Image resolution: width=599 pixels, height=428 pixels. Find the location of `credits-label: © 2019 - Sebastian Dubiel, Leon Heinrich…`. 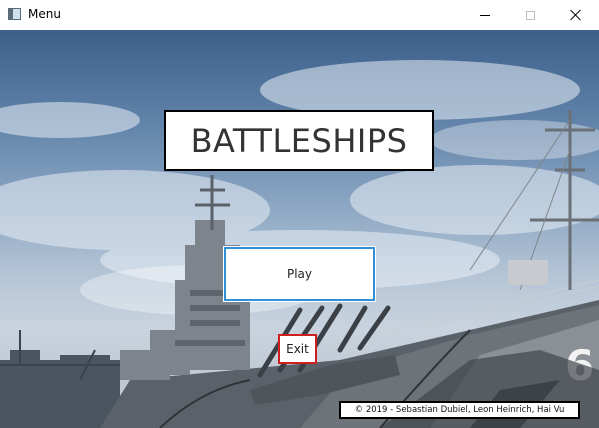

credits-label: © 2019 - Sebastian Dubiel, Leon Heinrich… is located at coordinates (459, 410).